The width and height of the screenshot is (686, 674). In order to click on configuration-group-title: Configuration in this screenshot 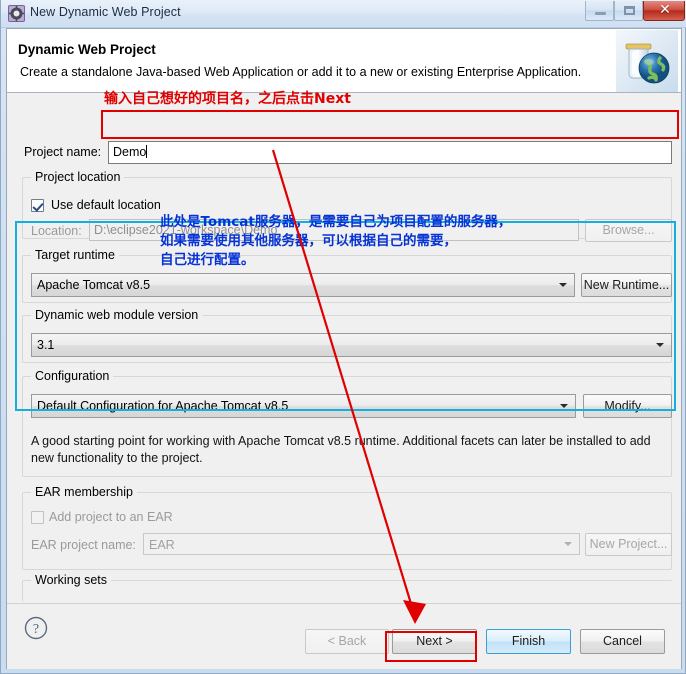, I will do `click(72, 376)`.